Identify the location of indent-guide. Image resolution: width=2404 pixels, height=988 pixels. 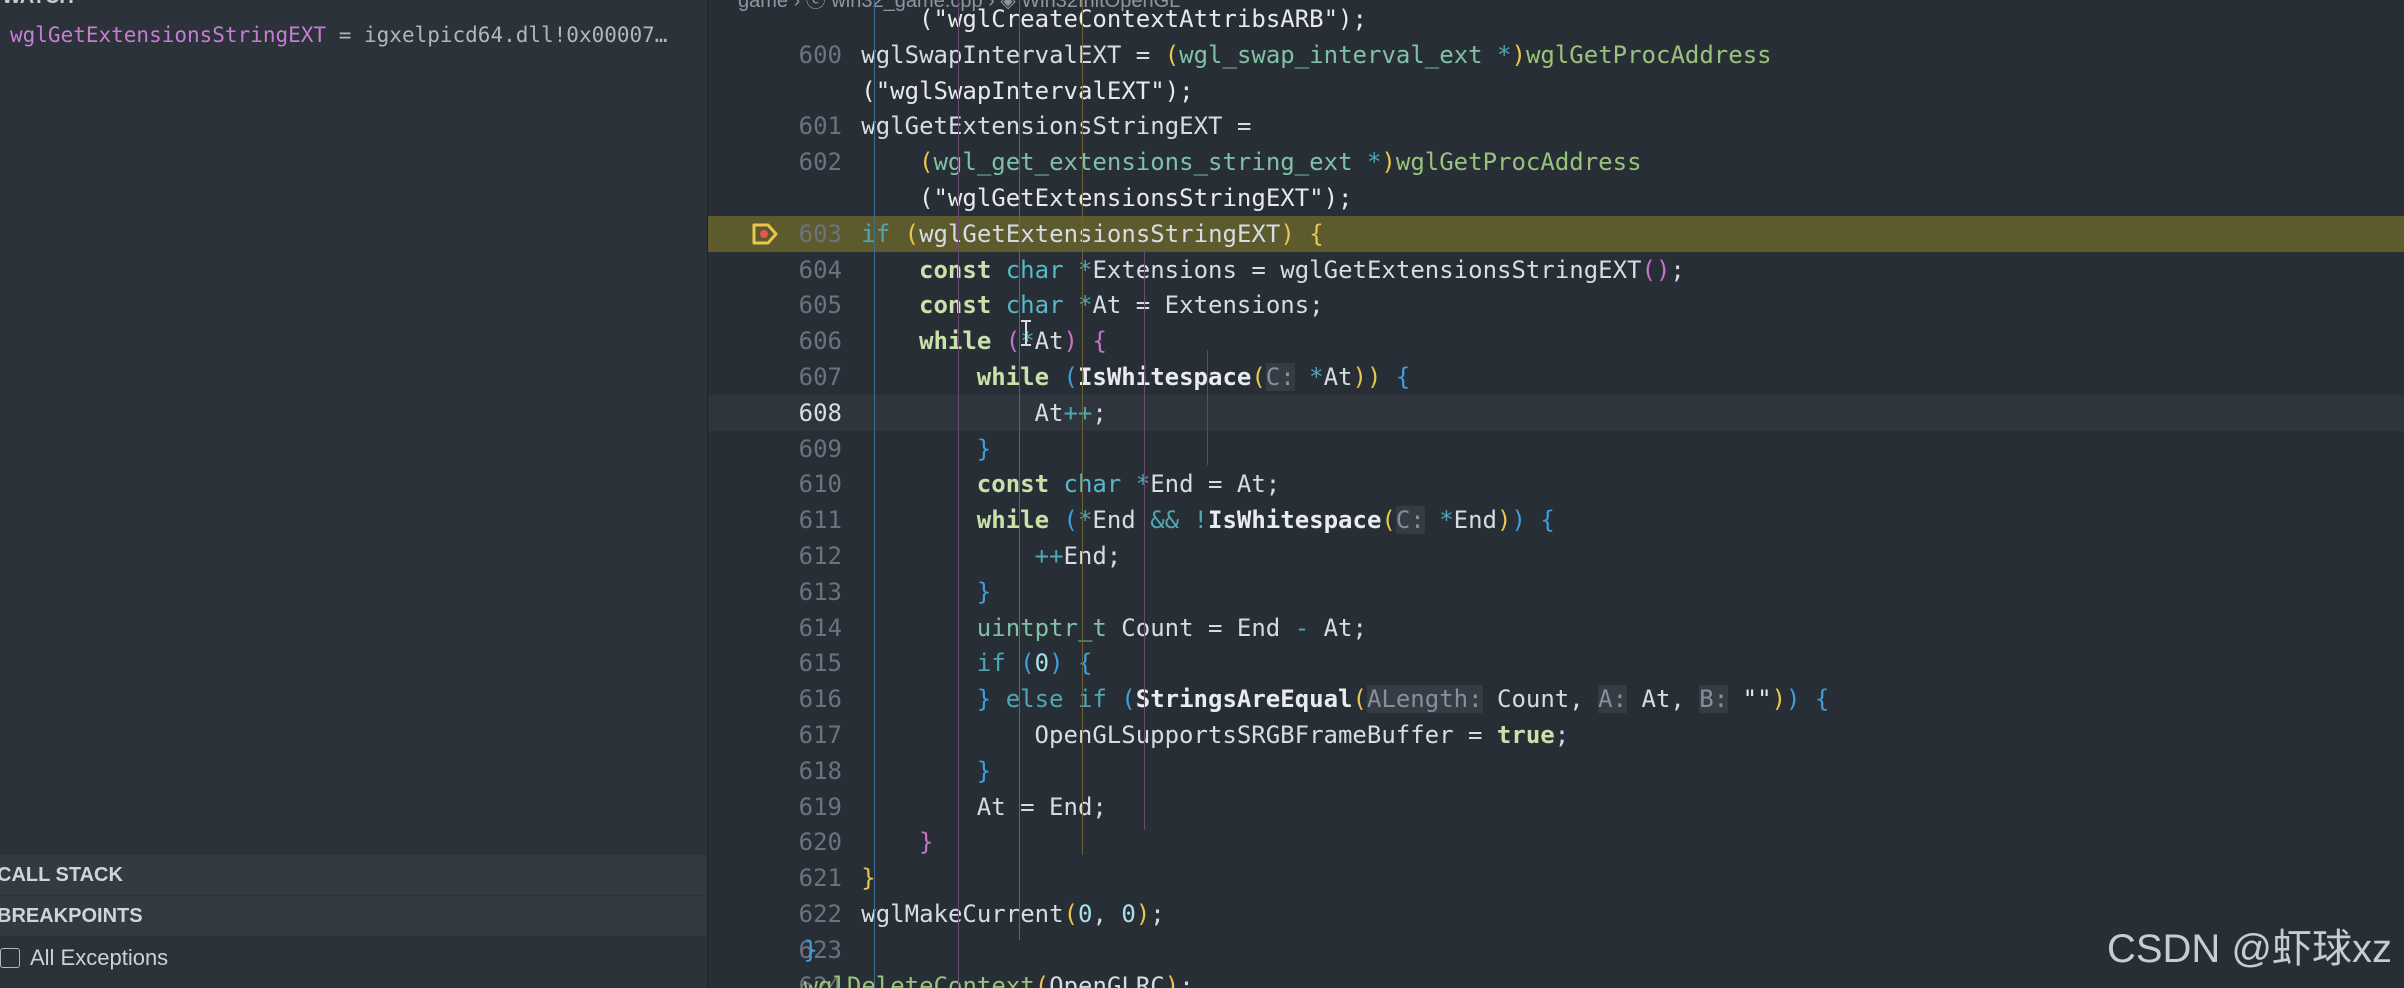
(1144, 540).